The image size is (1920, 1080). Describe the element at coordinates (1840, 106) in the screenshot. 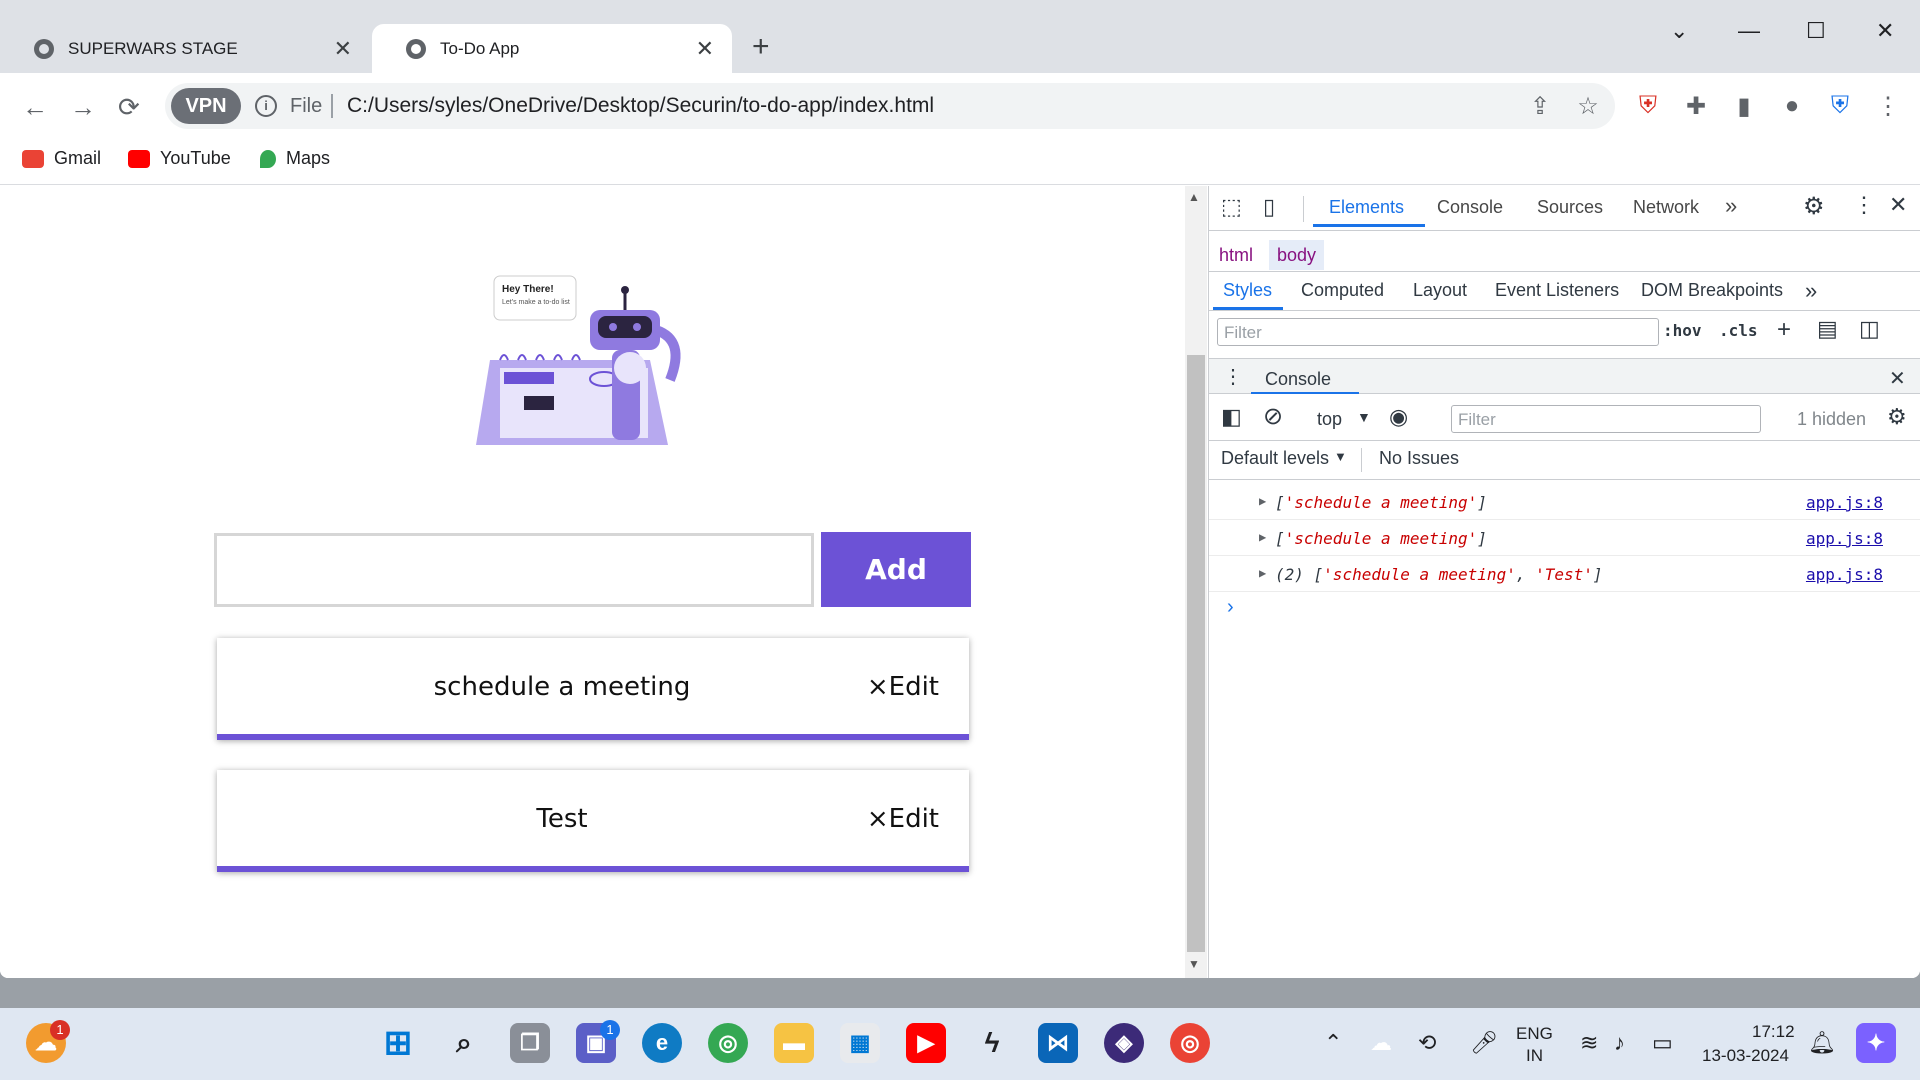

I see `security-shield-icon: ⛨` at that location.